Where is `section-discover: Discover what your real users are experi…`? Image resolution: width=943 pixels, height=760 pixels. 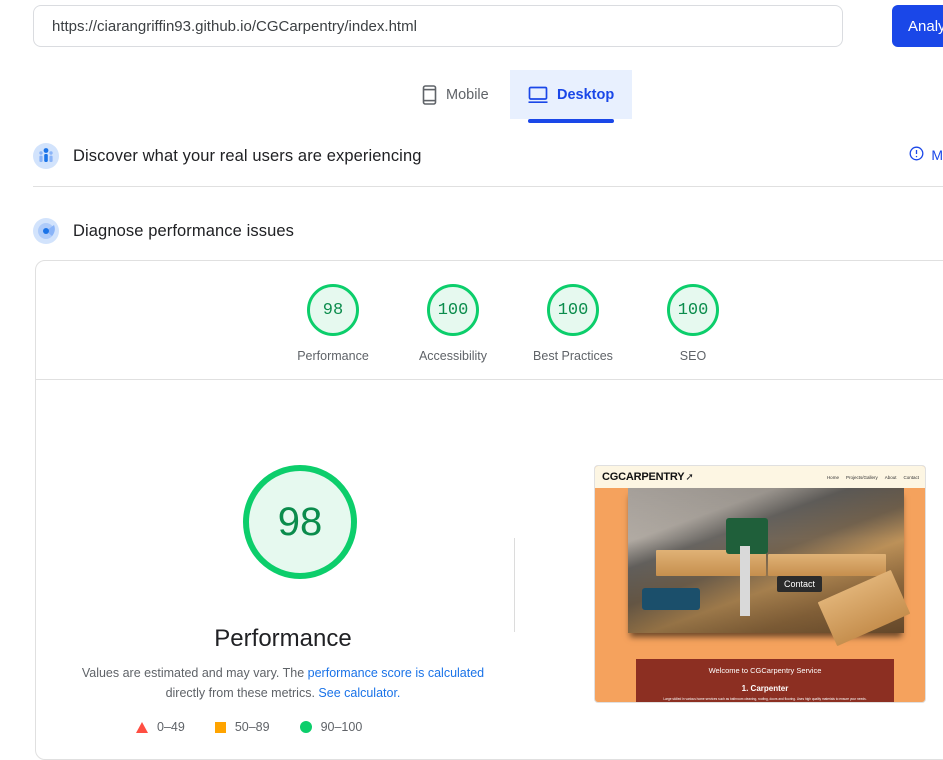 section-discover: Discover what your real users are experi… is located at coordinates (471, 156).